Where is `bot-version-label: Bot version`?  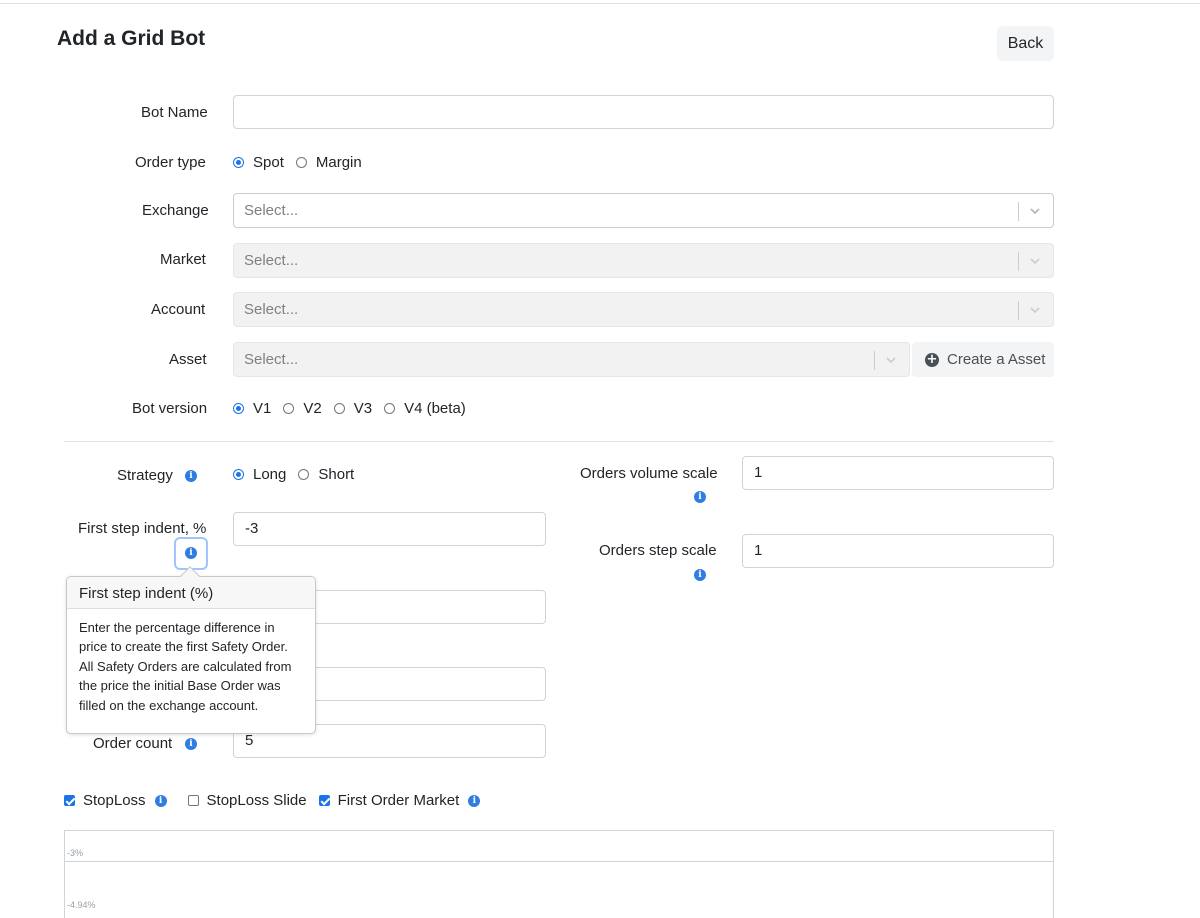
bot-version-label: Bot version is located at coordinates (170, 408).